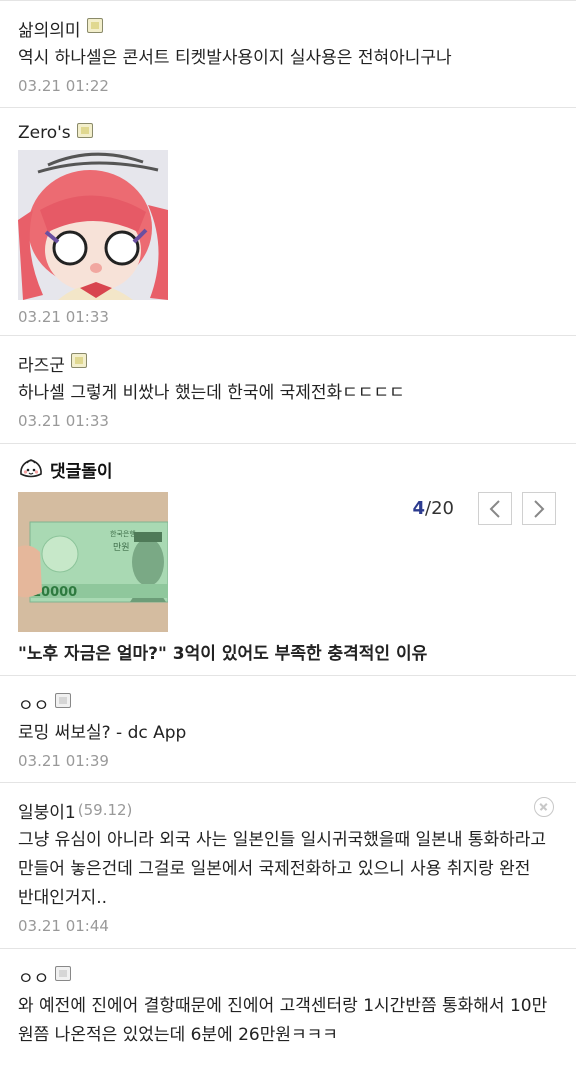  Describe the element at coordinates (235, 58) in the screenshot. I see `comment-text: 역시 하나셀은 콘서트 티켓발사용이지 실사용은 전혀아니구나` at that location.